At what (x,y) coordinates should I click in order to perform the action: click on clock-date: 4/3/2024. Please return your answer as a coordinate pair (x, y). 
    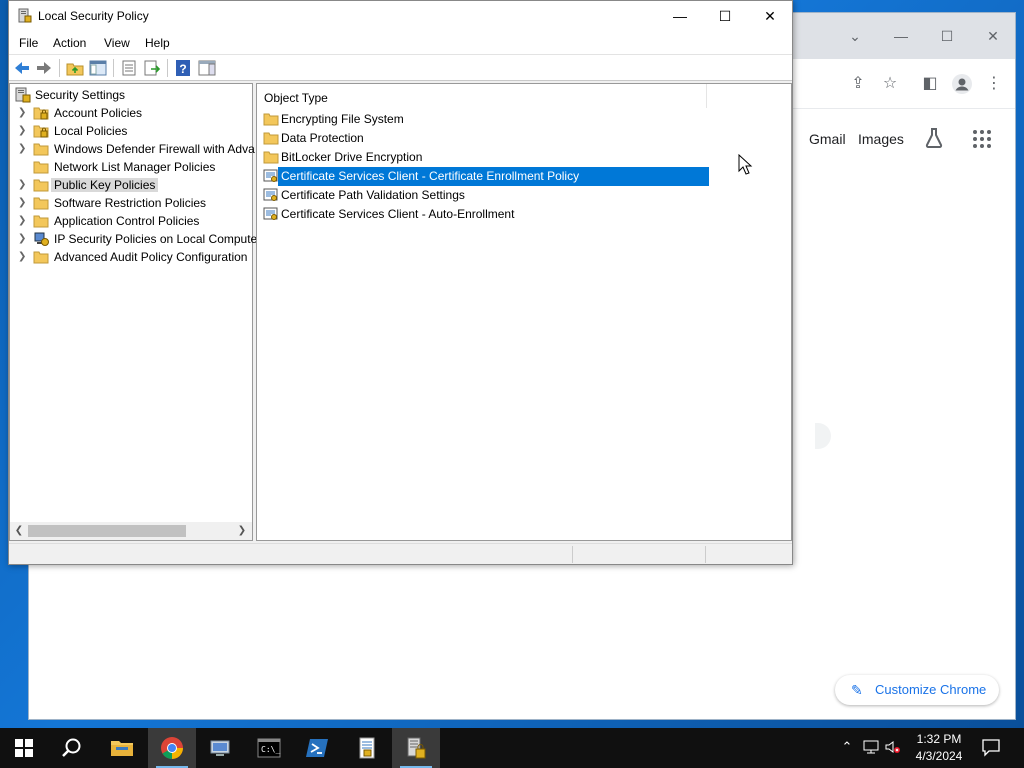
    Looking at the image, I should click on (939, 756).